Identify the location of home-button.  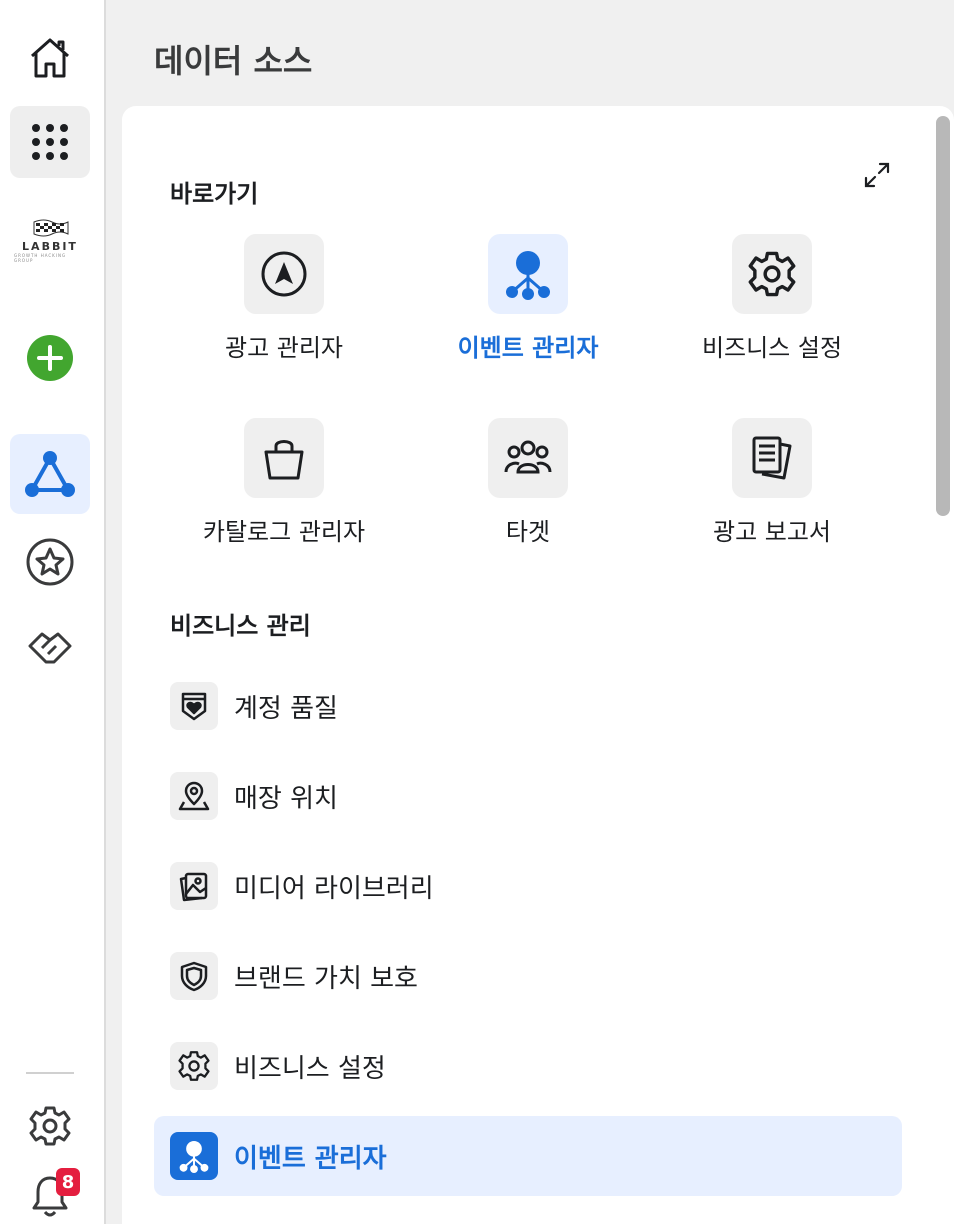
(50, 58).